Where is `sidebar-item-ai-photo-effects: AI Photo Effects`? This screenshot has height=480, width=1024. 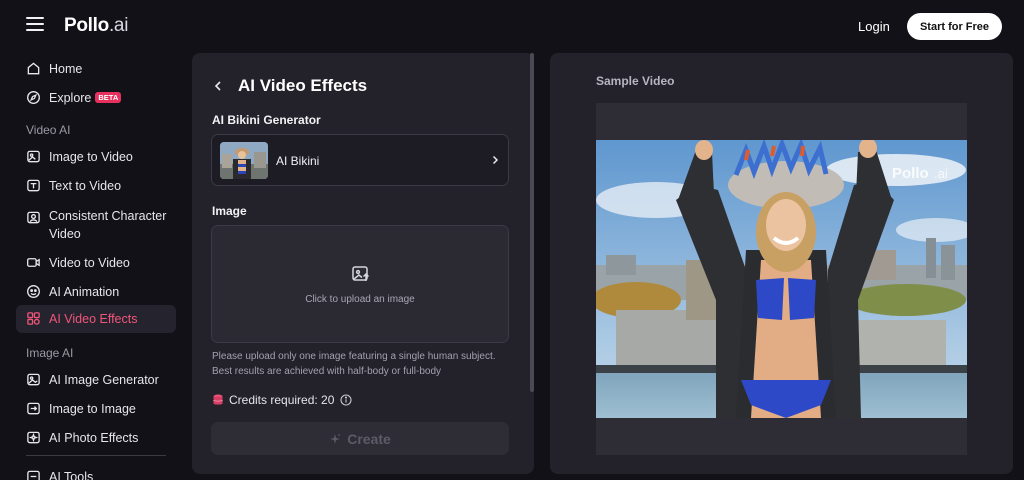
sidebar-item-ai-photo-effects: AI Photo Effects is located at coordinates (96, 438).